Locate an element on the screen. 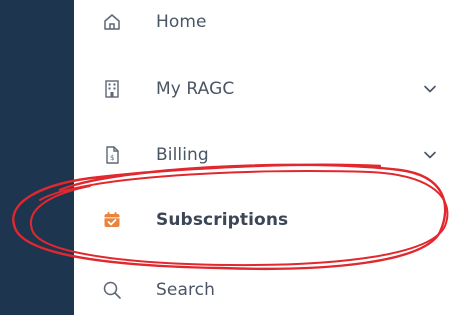 The image size is (456, 315). menu-item-label: Home is located at coordinates (181, 22).